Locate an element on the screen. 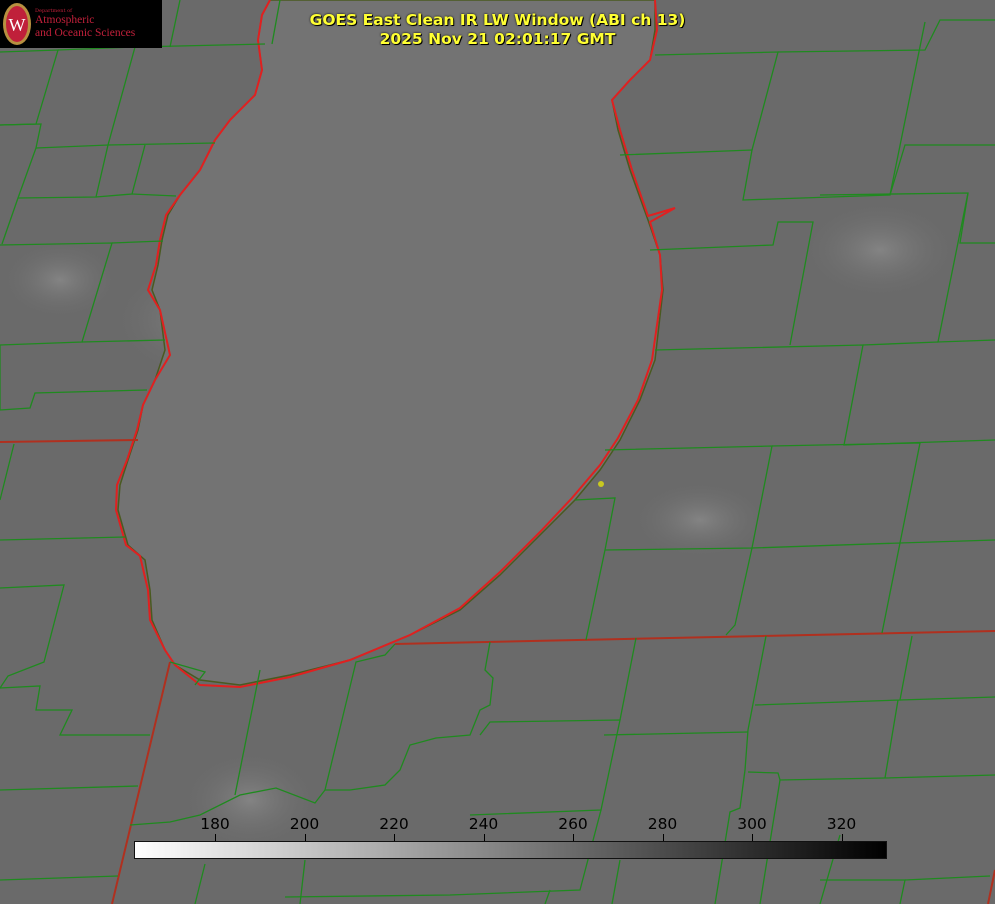 This screenshot has height=904, width=995. colorbar is located at coordinates (510, 850).